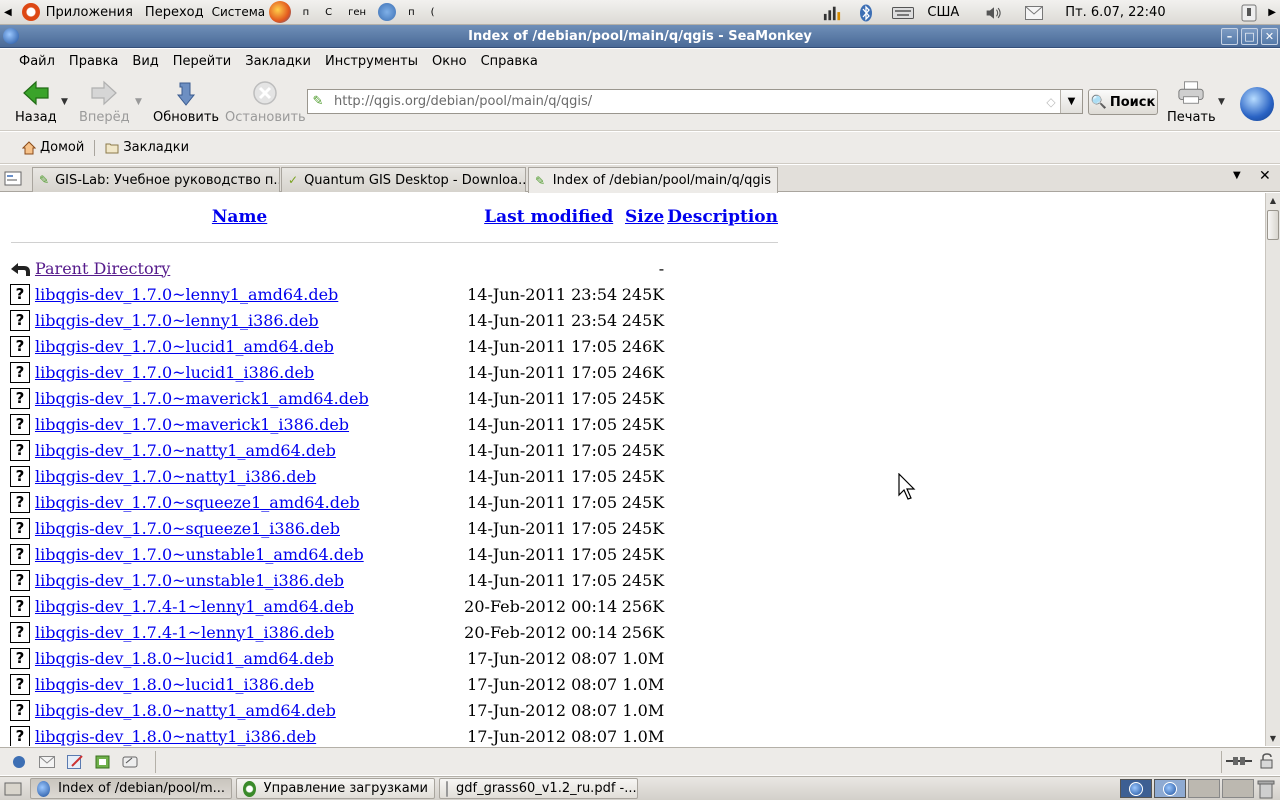 The height and width of the screenshot is (800, 1280). Describe the element at coordinates (104, 102) in the screenshot. I see `forward-button: Вперёд` at that location.